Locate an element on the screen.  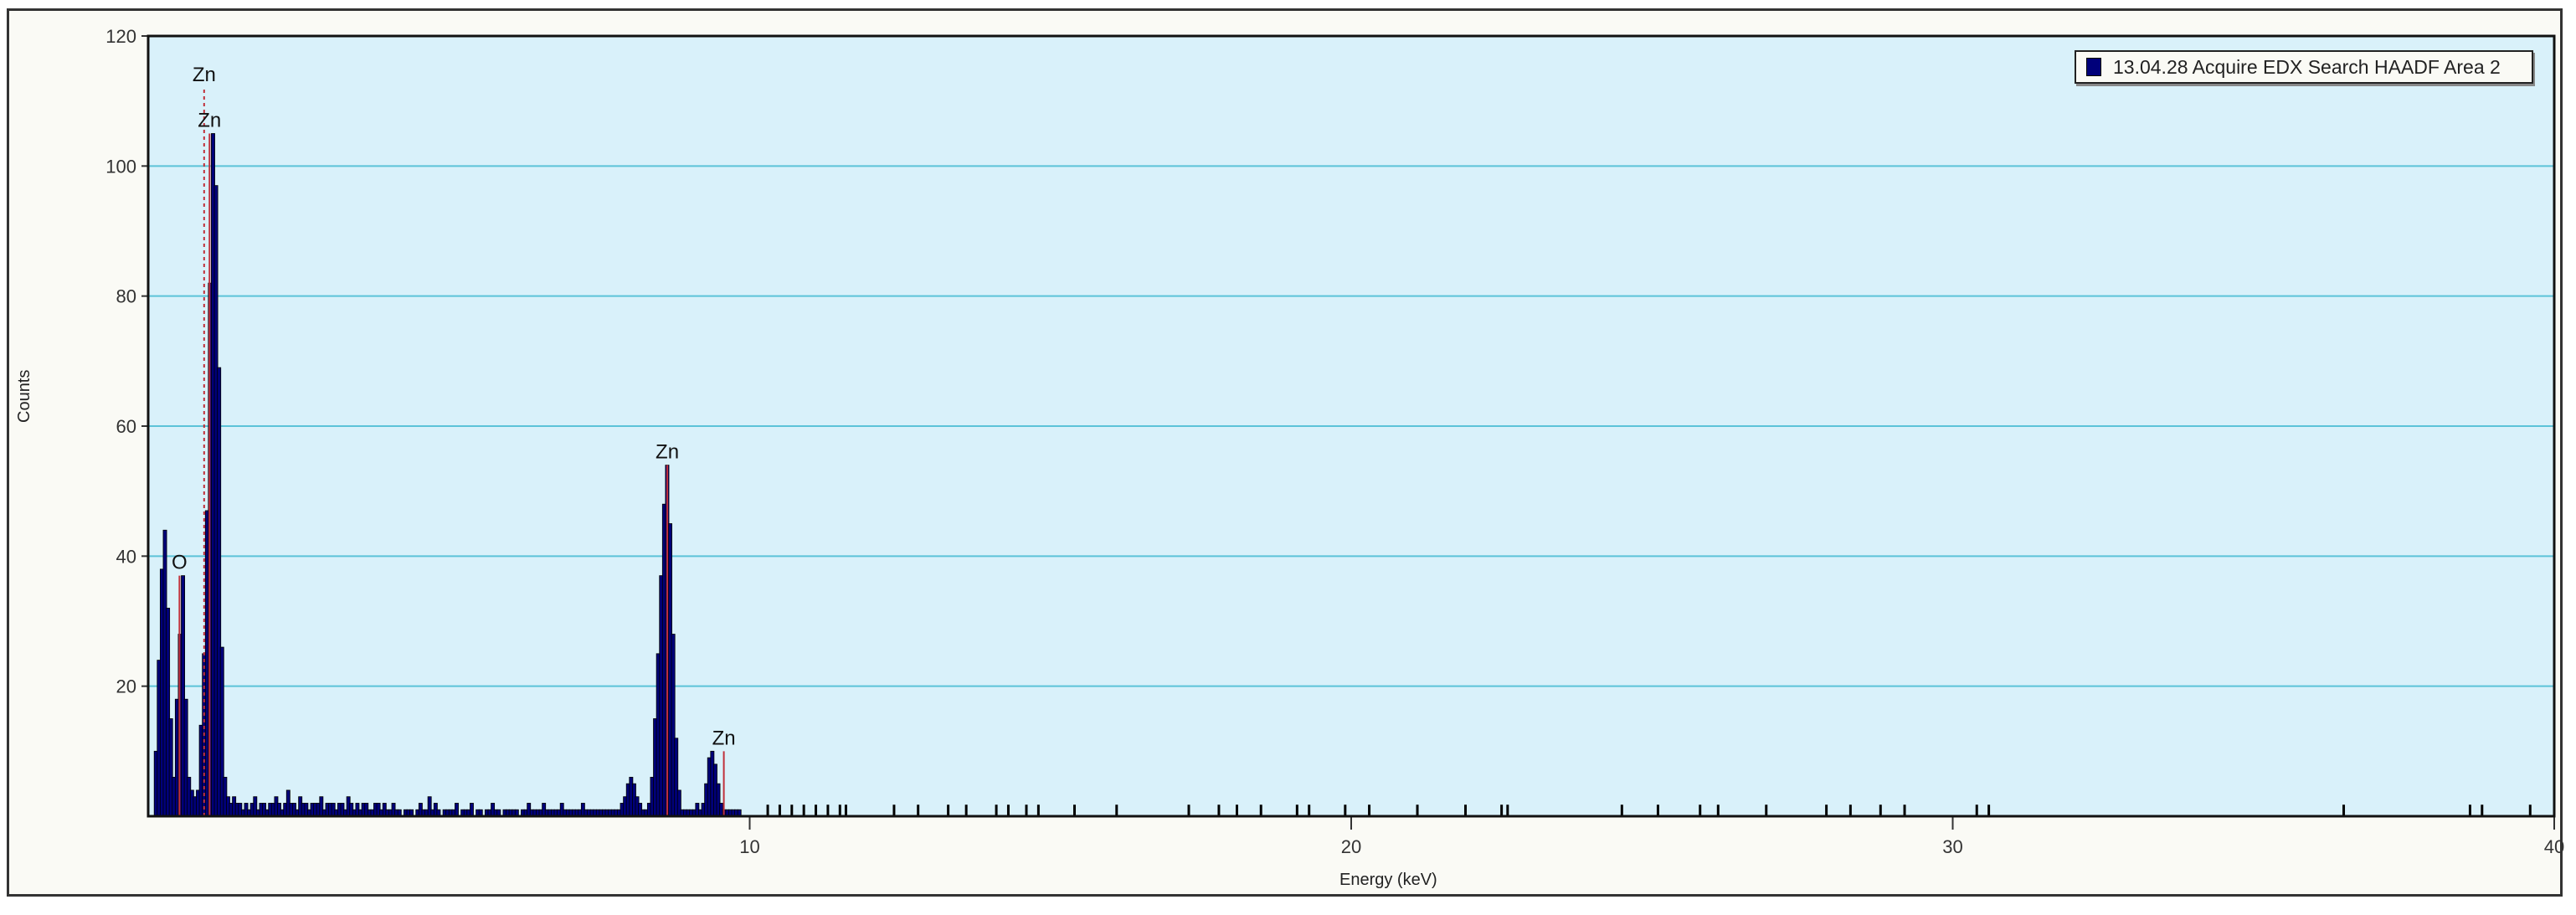
y-tick-label: 40 is located at coordinates (126, 556).